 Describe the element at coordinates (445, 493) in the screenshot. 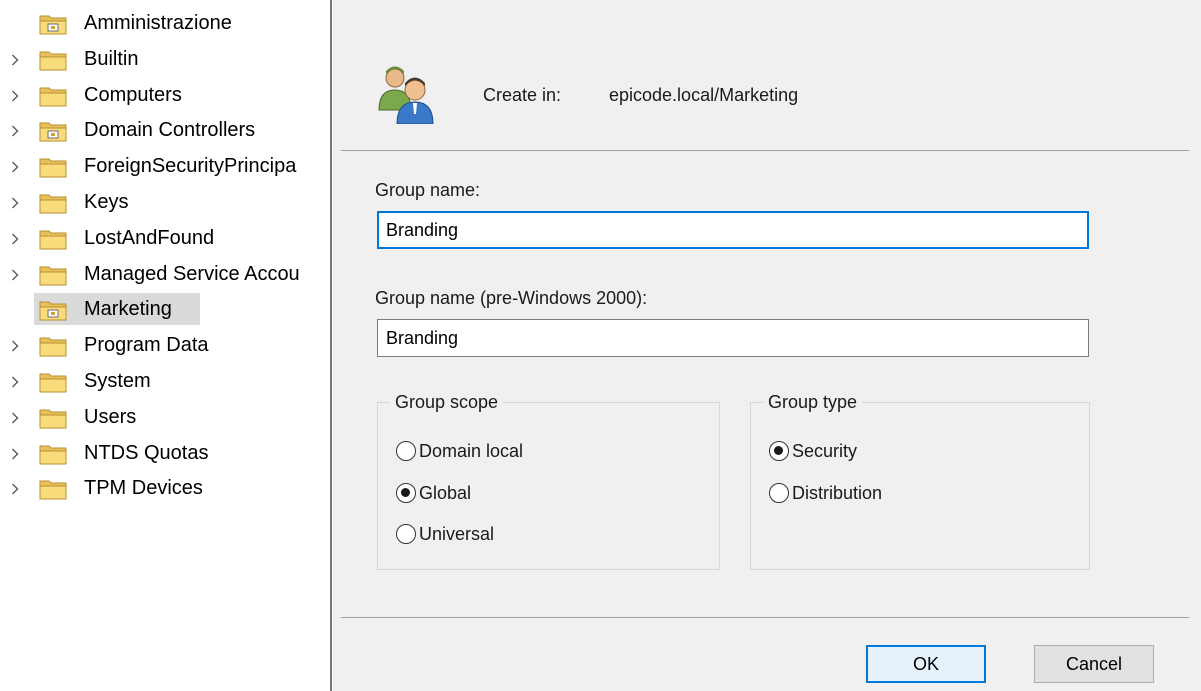

I see `radio-label: Global` at that location.